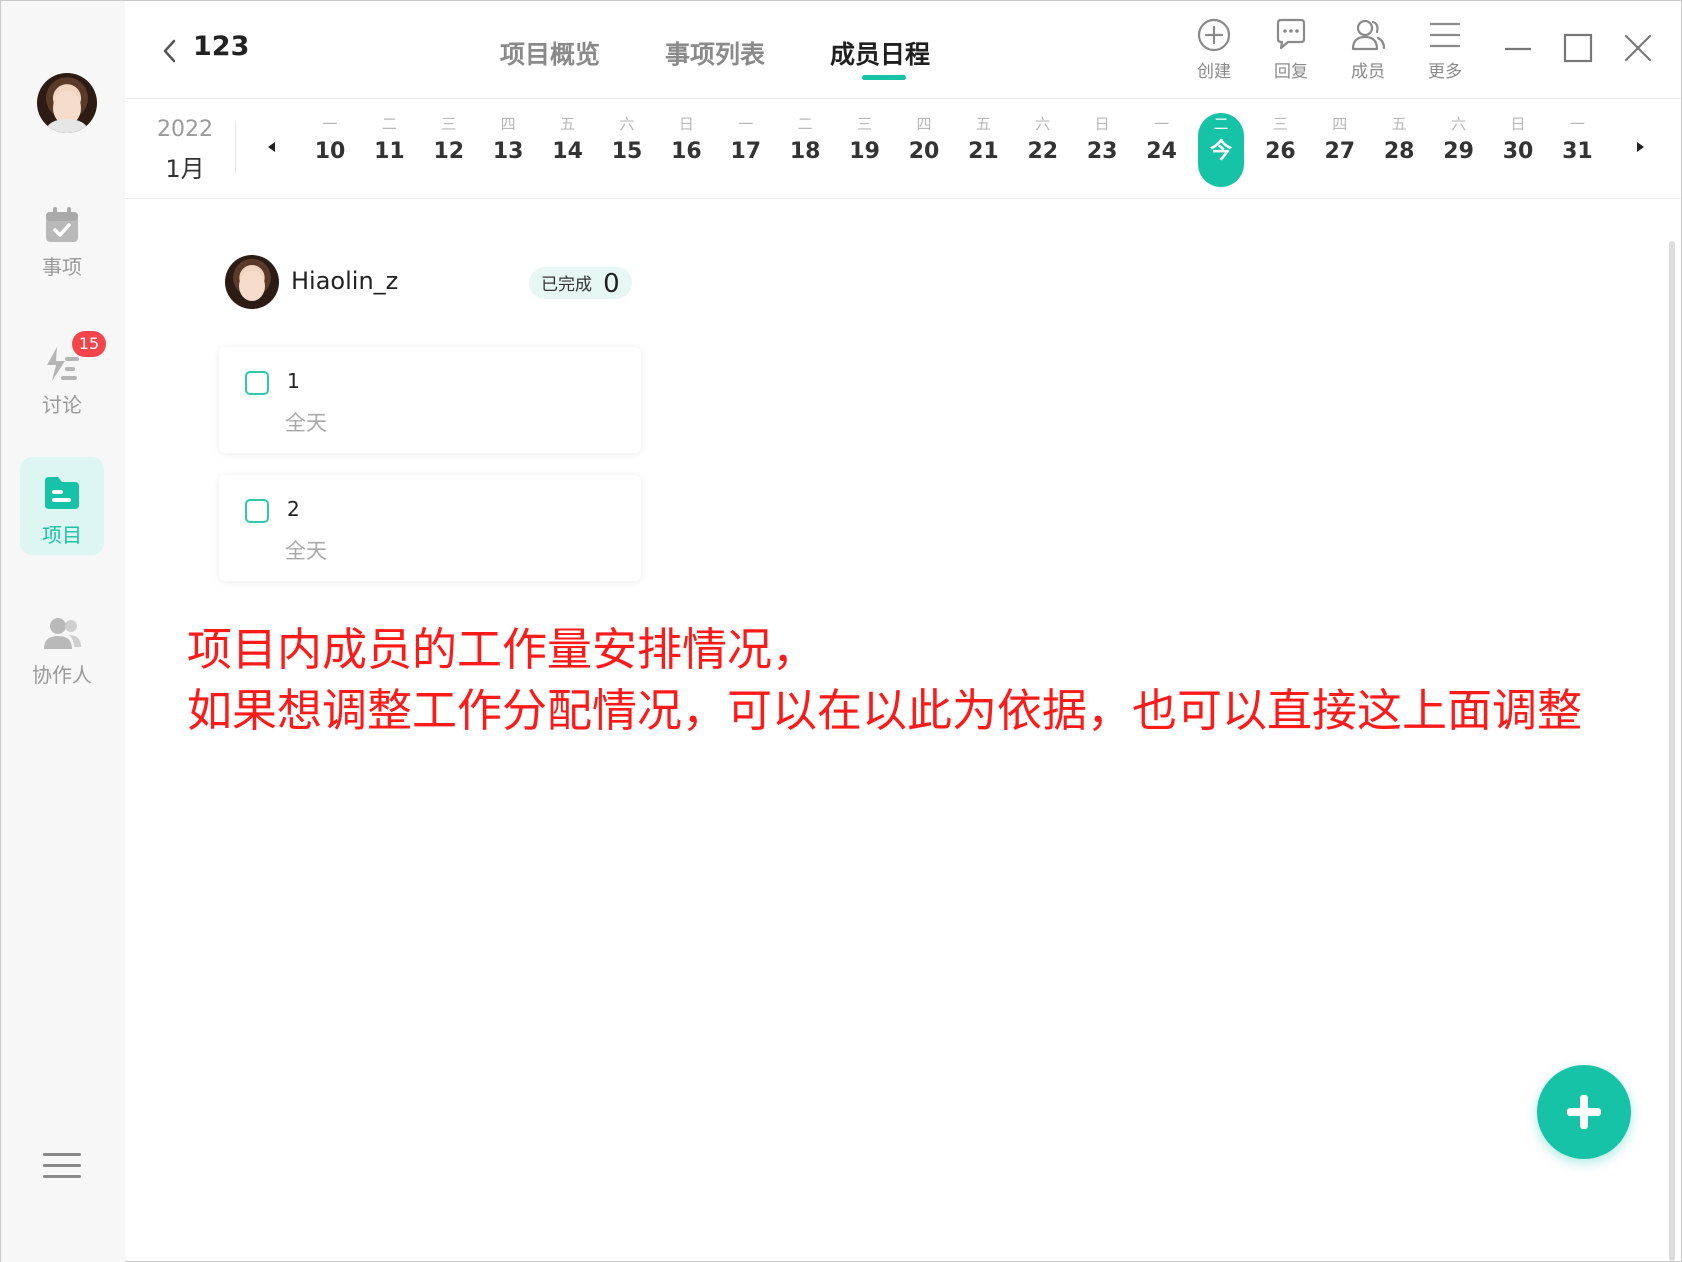 The height and width of the screenshot is (1262, 1682). What do you see at coordinates (62, 506) in the screenshot?
I see `sidebar-item-projects: 项目` at bounding box center [62, 506].